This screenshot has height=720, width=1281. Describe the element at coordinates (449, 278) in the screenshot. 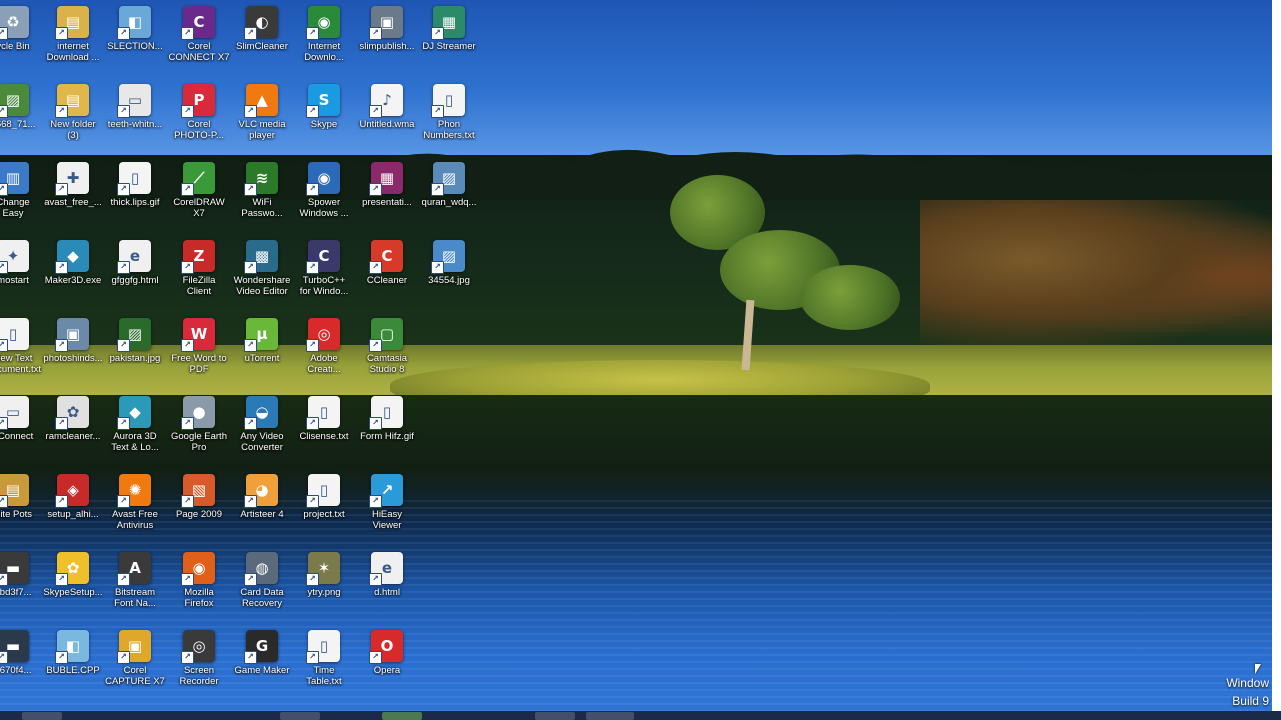

I see `desktop-icon: ▨ ↗ 34554.jpg` at that location.